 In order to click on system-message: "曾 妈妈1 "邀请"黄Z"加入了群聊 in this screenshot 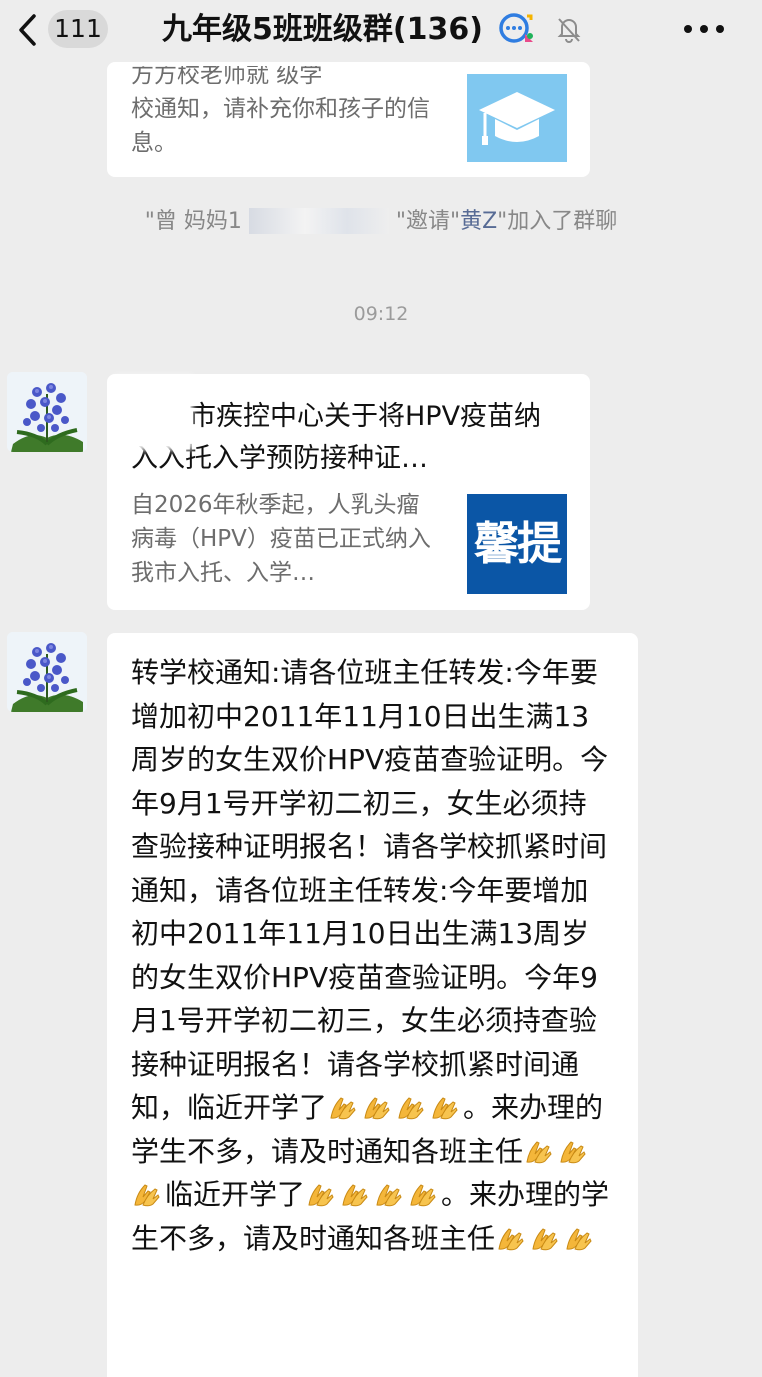, I will do `click(381, 222)`.